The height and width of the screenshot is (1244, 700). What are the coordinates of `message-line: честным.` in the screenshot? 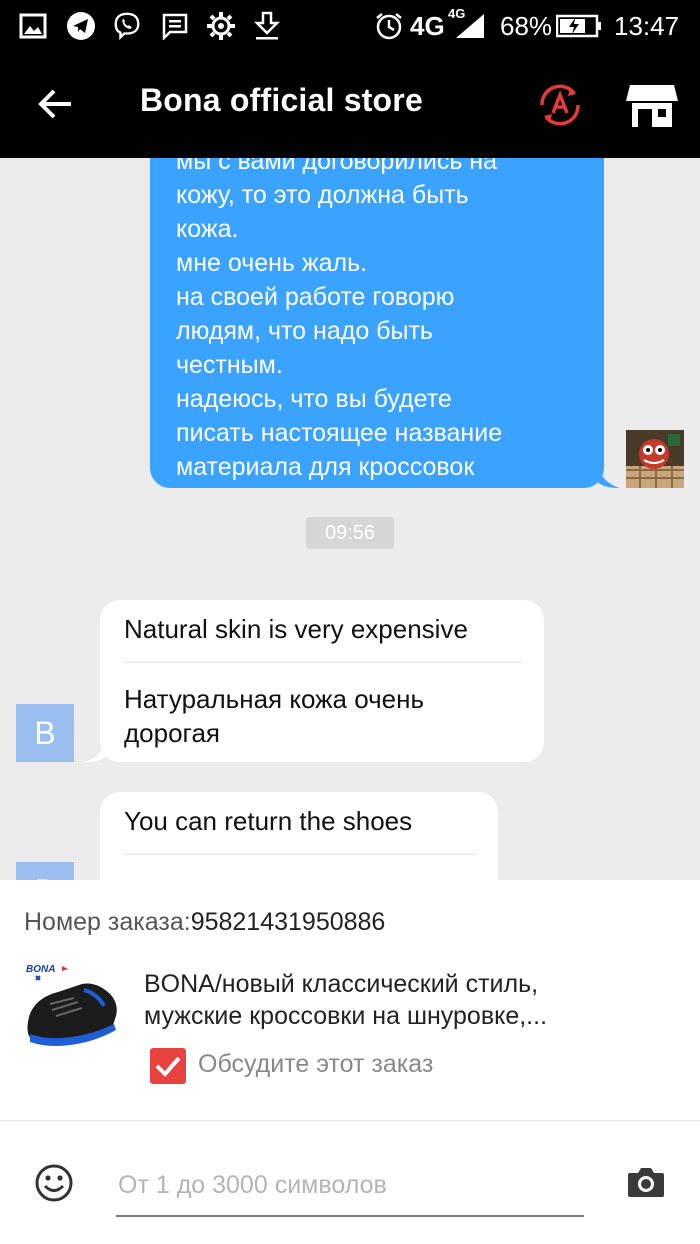 It's located at (229, 365).